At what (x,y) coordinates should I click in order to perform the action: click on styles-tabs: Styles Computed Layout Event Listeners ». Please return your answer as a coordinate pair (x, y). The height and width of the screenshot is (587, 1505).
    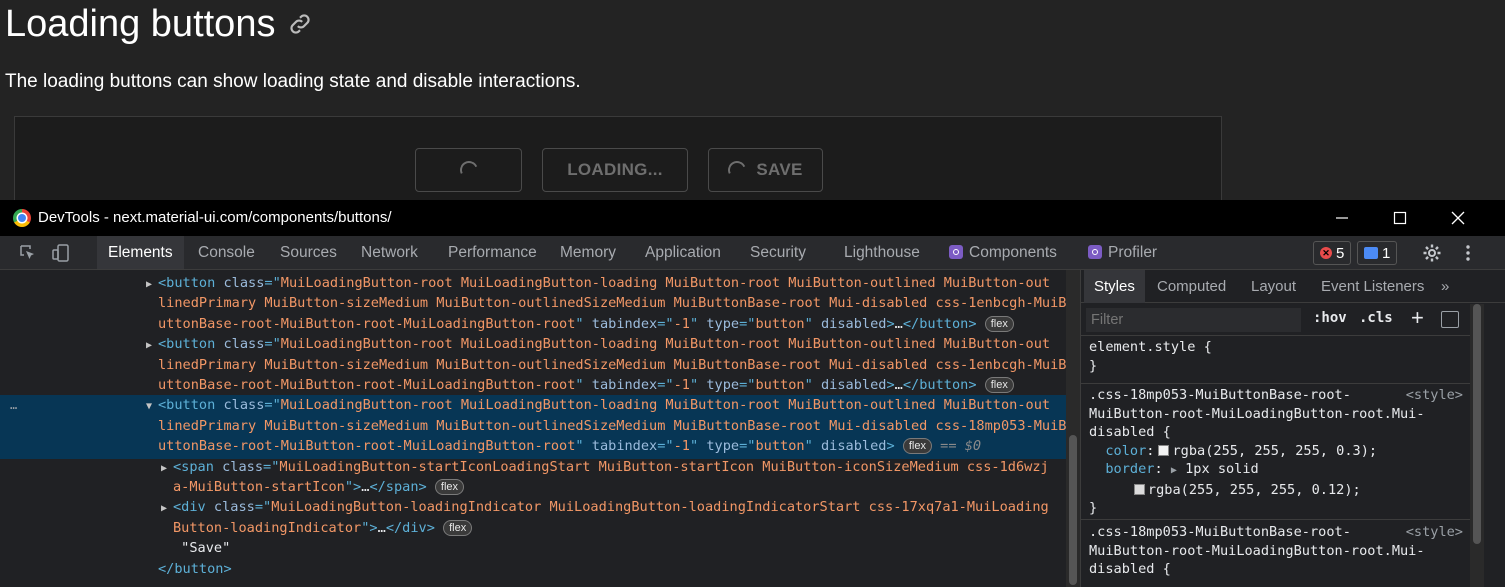
    Looking at the image, I should click on (1293, 286).